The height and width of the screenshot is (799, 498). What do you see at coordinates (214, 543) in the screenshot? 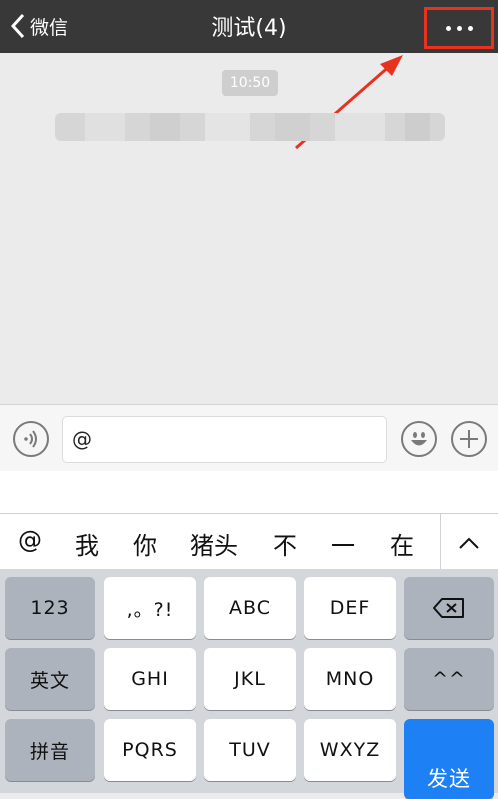
I see `candidate-item: 猪头` at bounding box center [214, 543].